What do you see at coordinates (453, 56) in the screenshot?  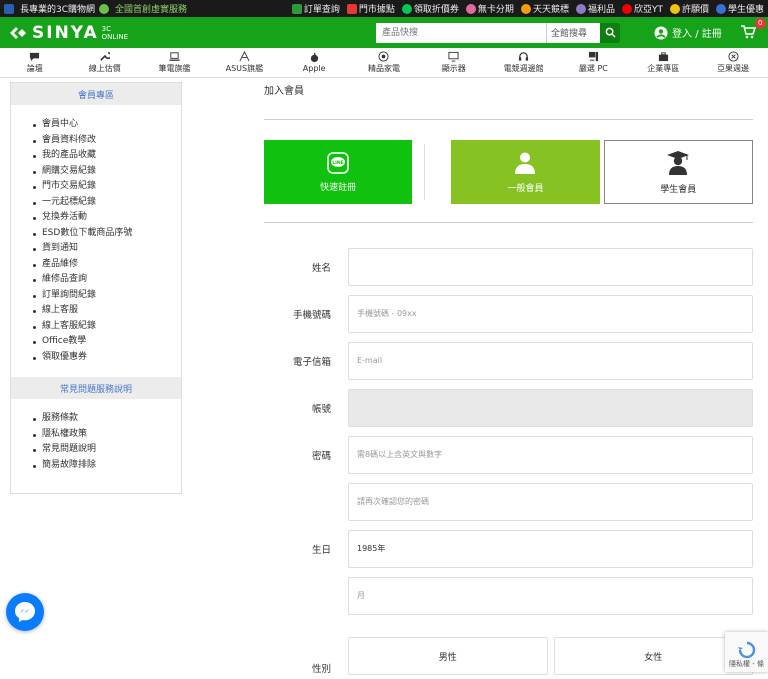 I see `monitor-icon` at bounding box center [453, 56].